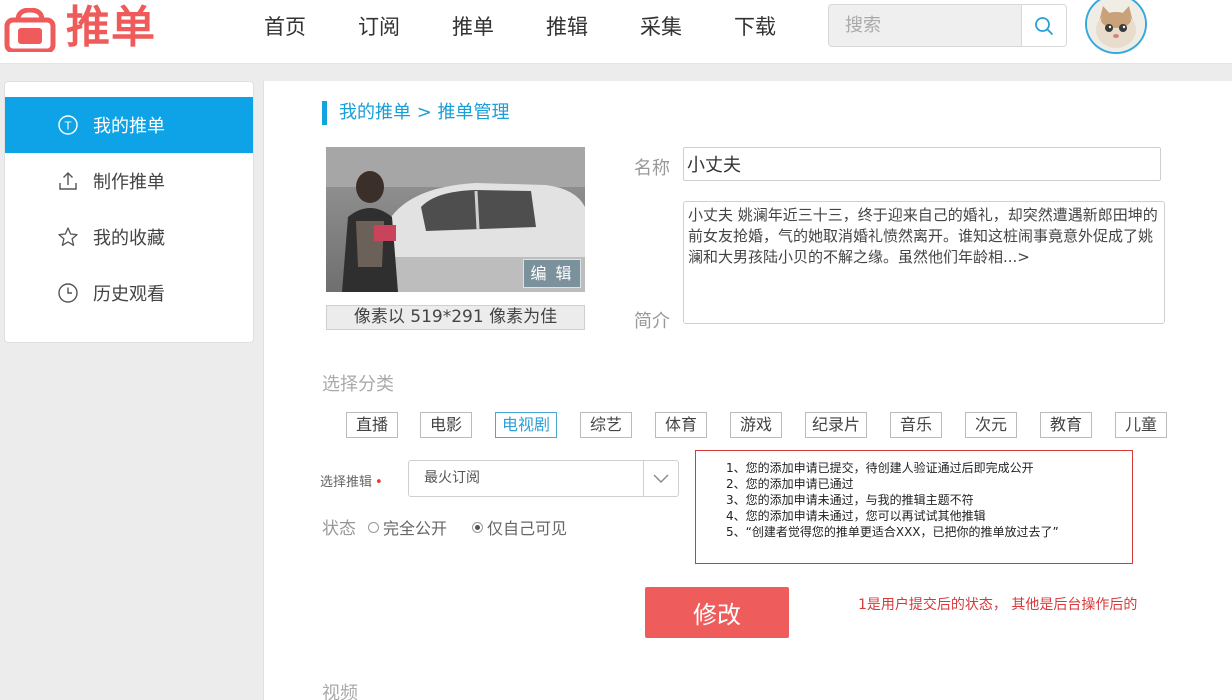 This screenshot has width=1232, height=700. I want to click on search-input, so click(925, 25).